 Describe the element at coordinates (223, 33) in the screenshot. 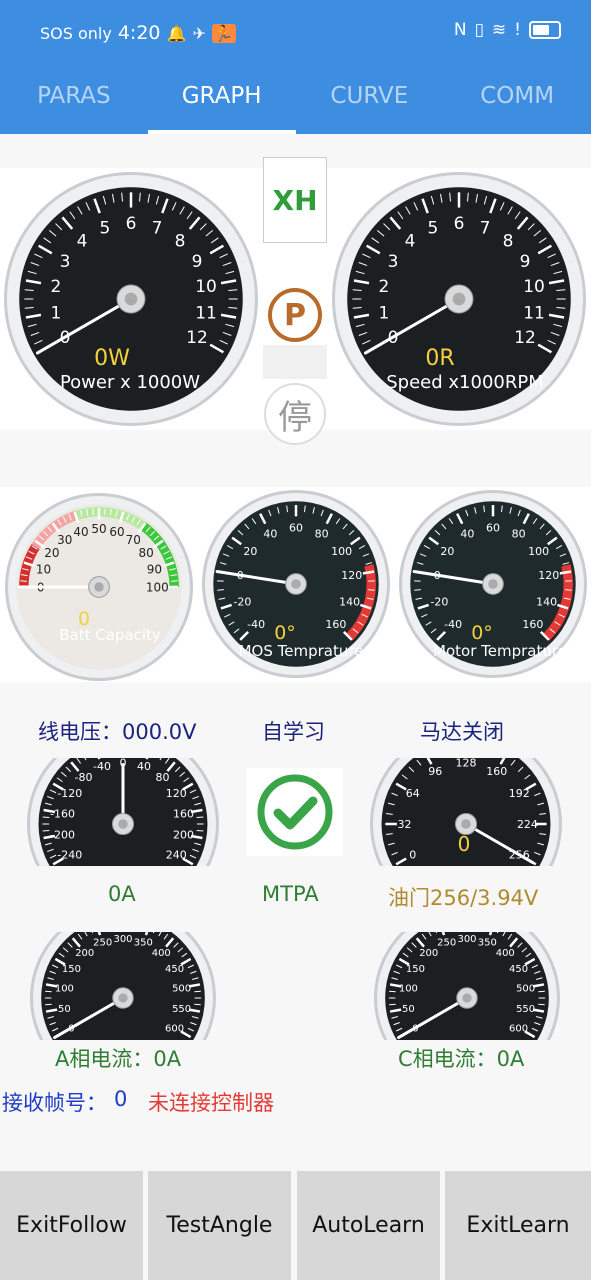

I see `running-icon: 🏃` at that location.